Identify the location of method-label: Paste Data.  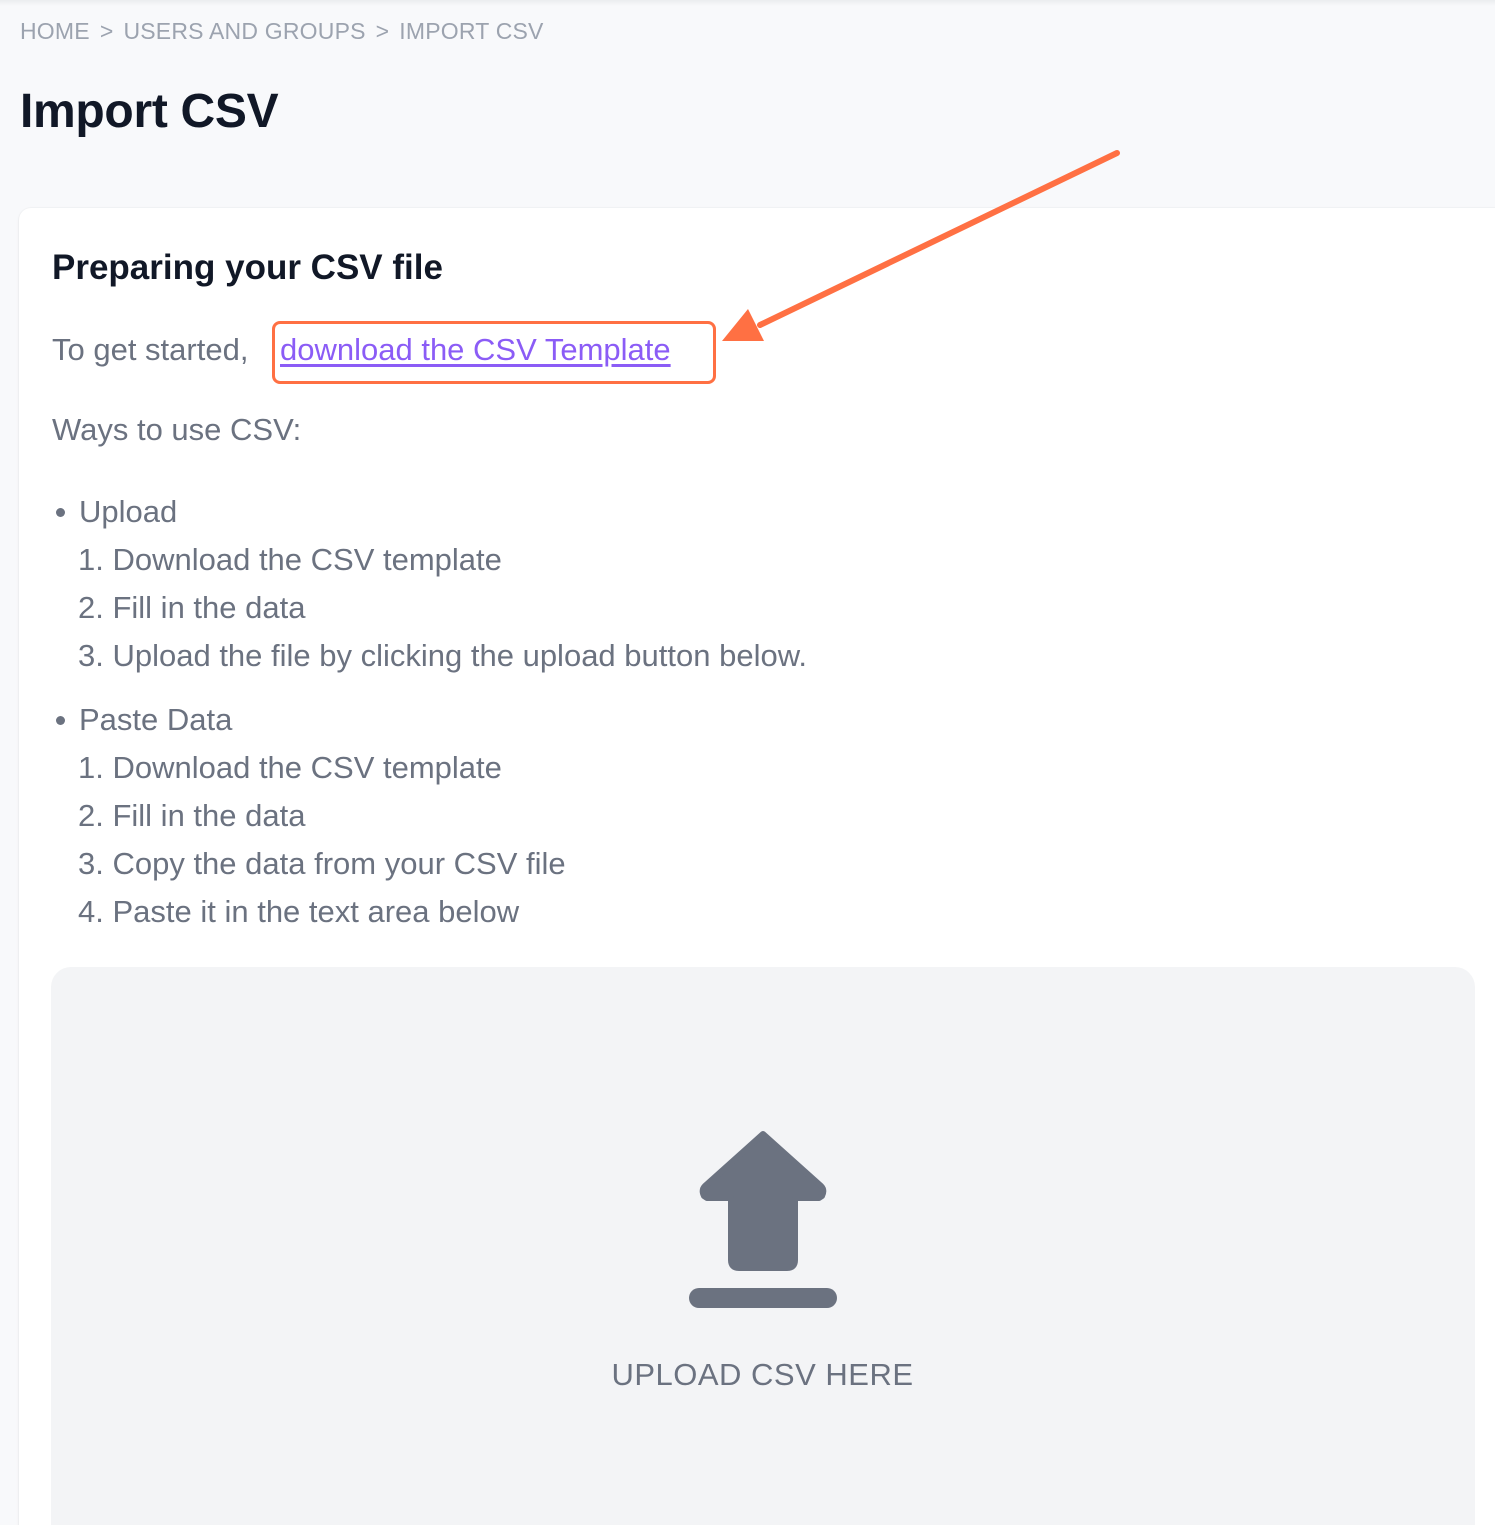
(156, 719).